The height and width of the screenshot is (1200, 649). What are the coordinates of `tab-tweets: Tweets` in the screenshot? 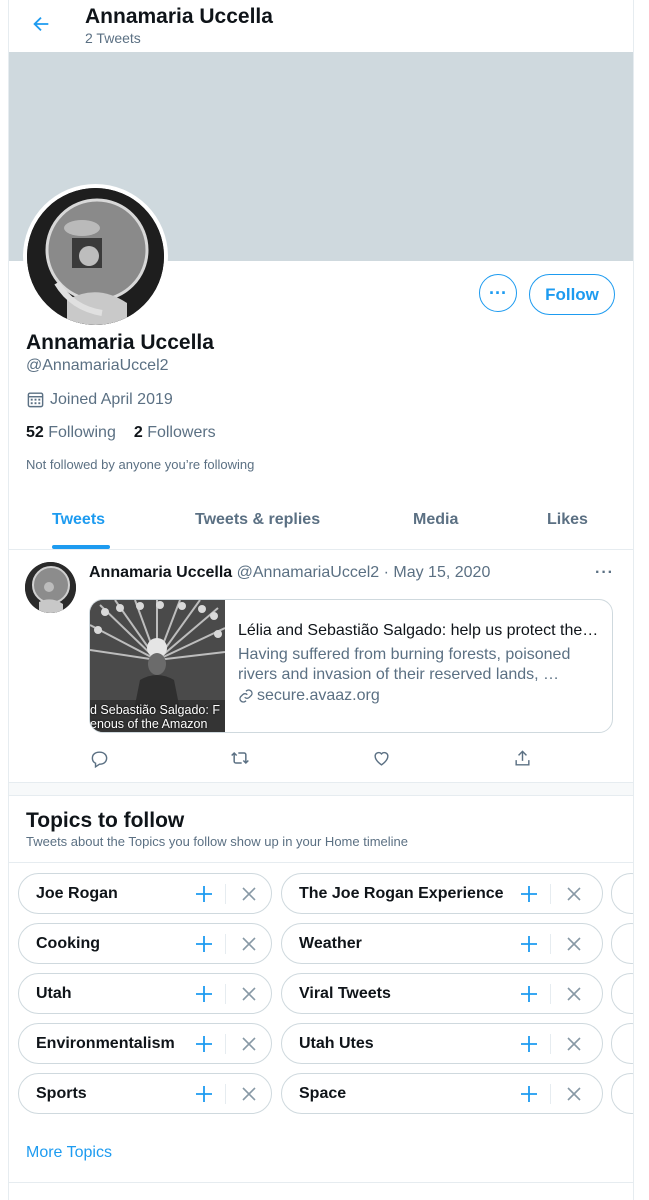 It's located at (78, 522).